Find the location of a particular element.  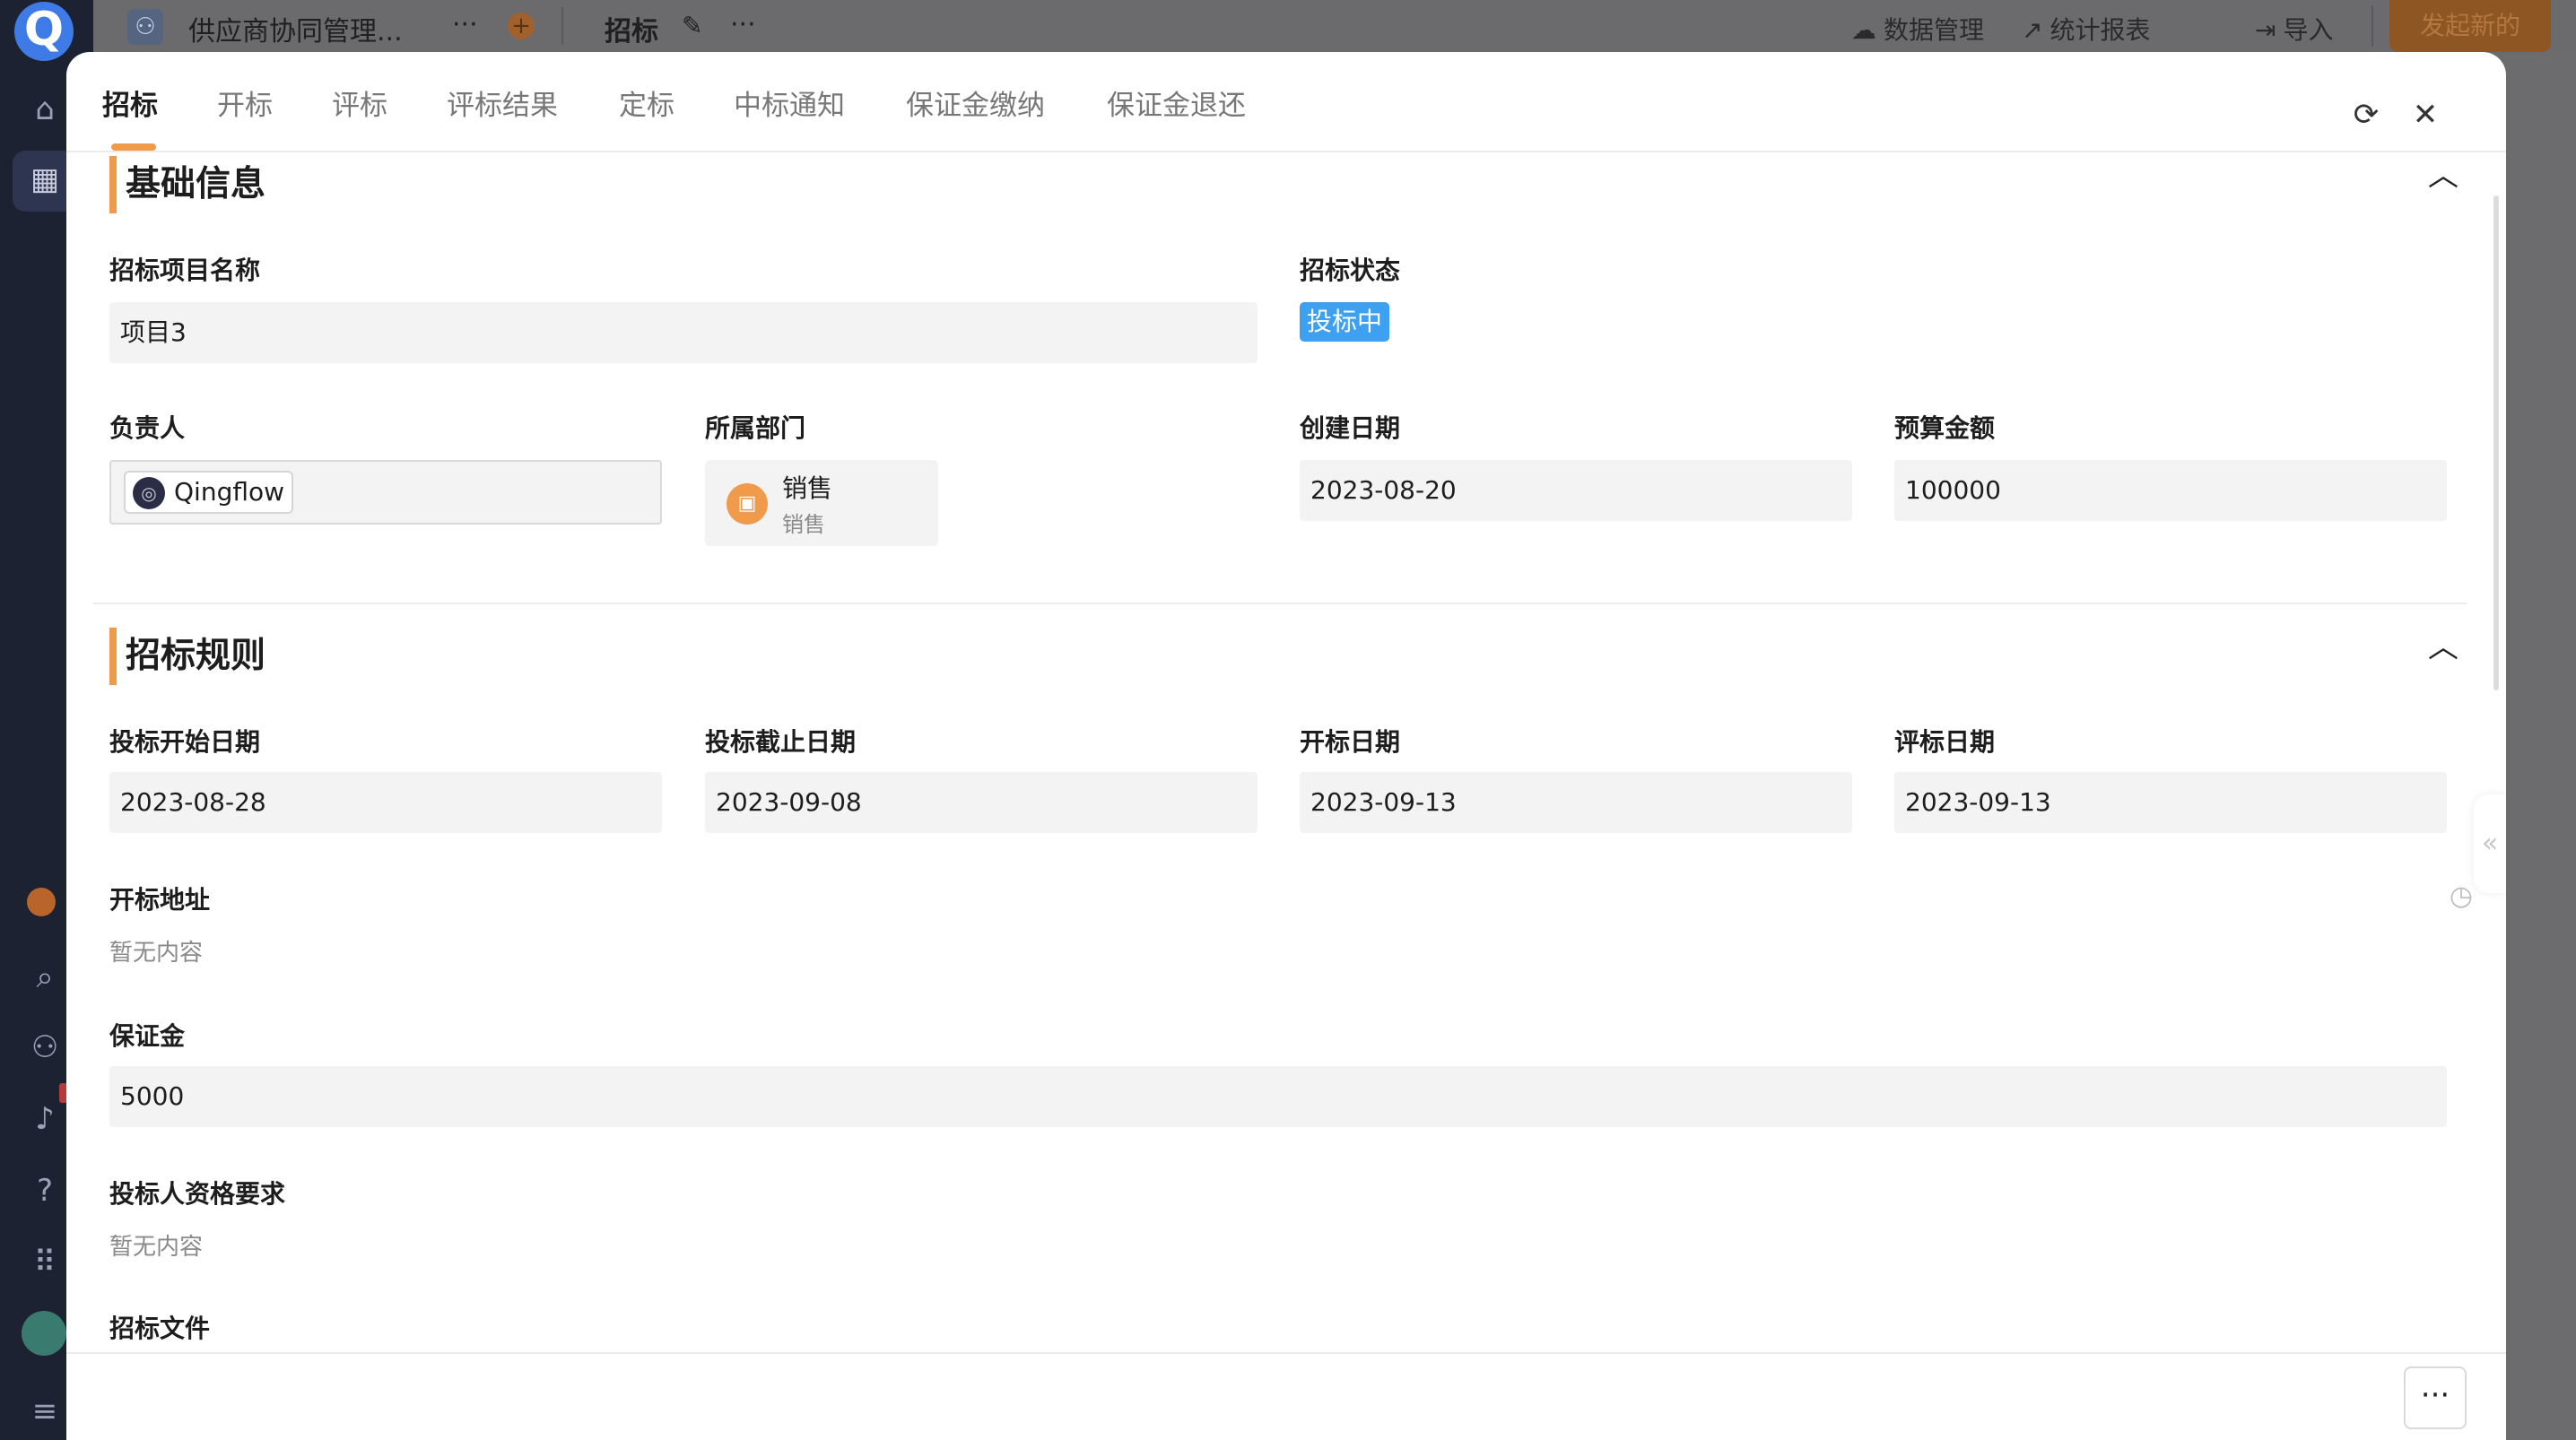

search-icon: ⌕ is located at coordinates (45, 977).